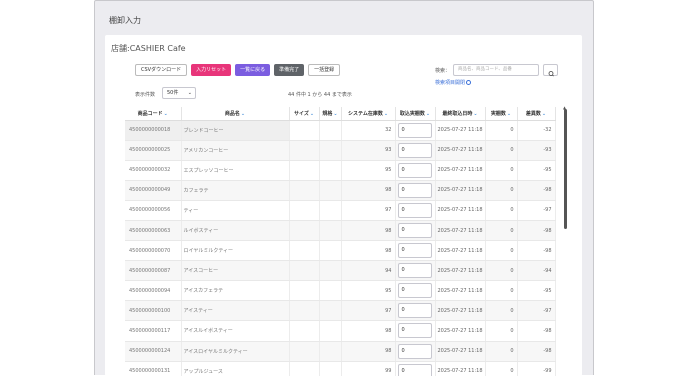 The width and height of the screenshot is (688, 376). I want to click on bulk-register-button: 一括登録, so click(324, 70).